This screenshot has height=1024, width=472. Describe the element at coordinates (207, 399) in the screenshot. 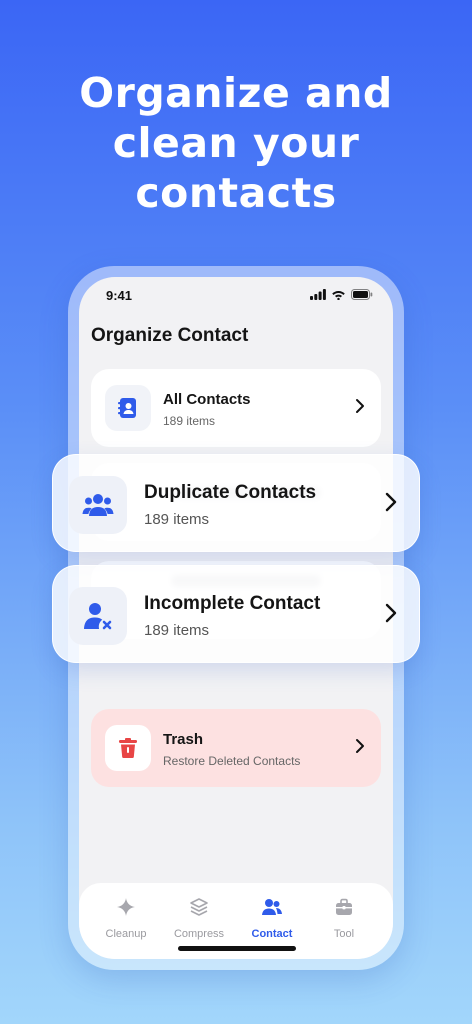

I see `all-contacts-title: All Contacts` at that location.